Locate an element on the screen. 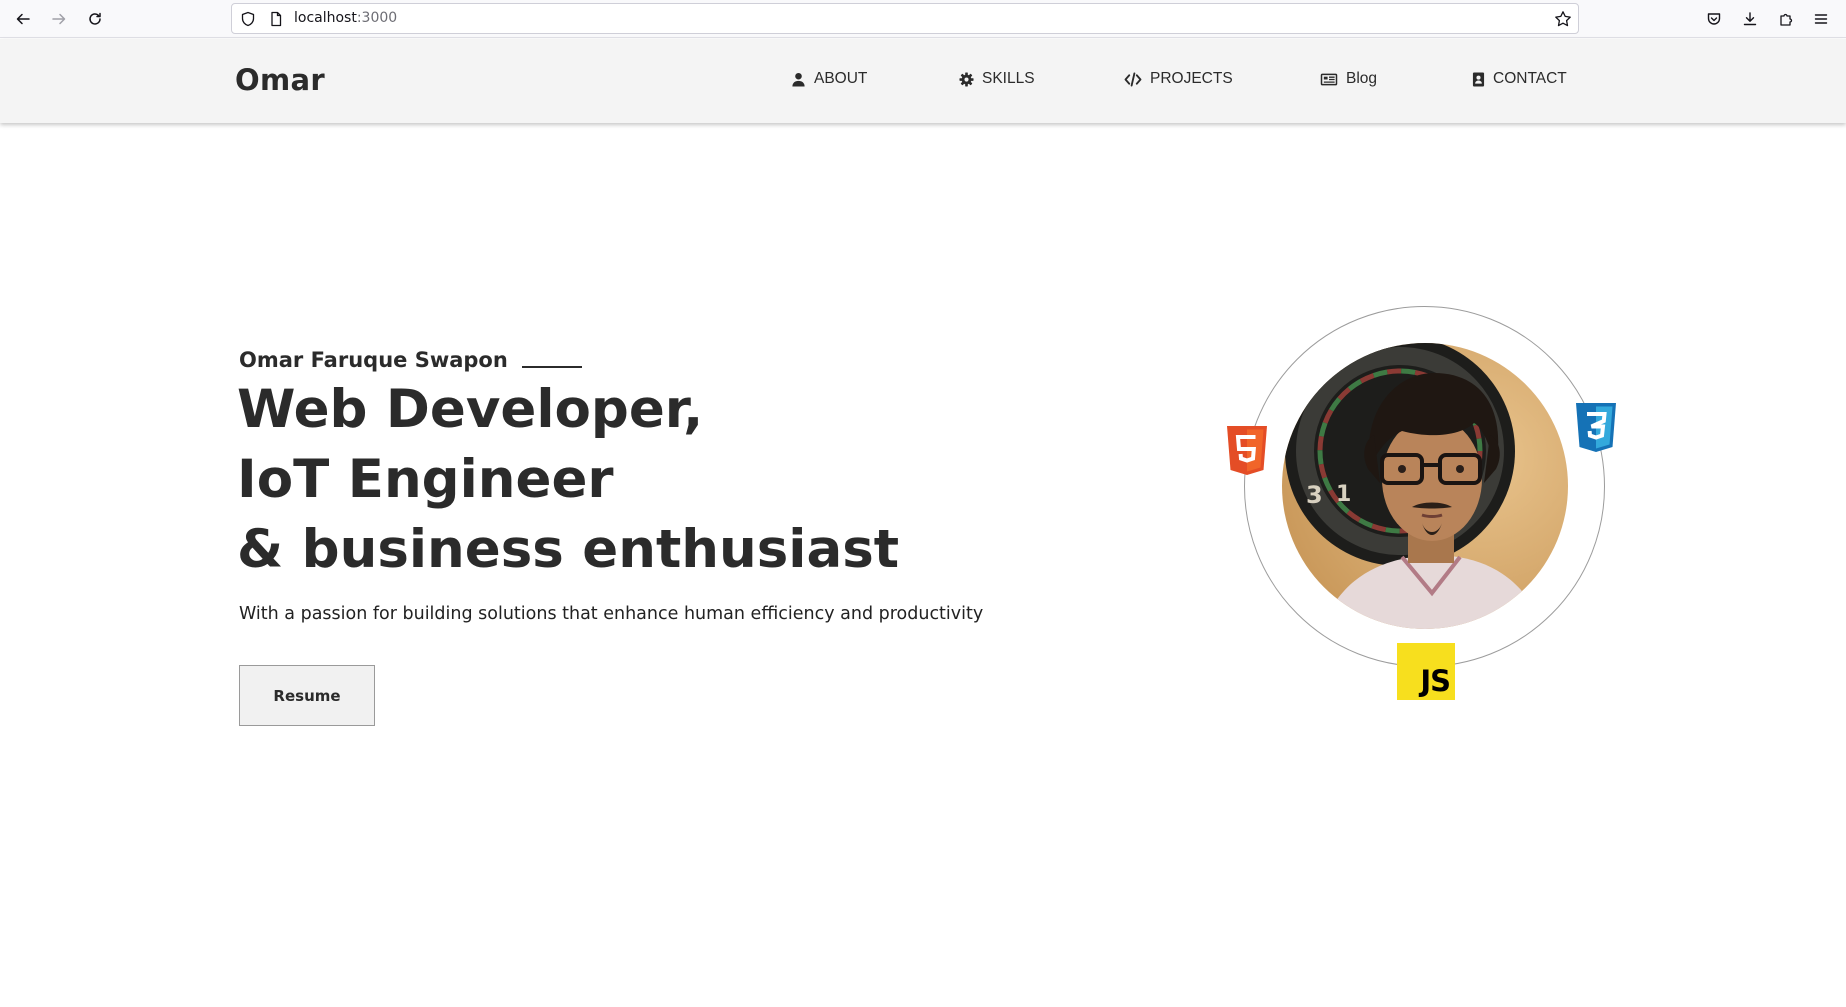 The width and height of the screenshot is (1846, 1007). nav-skills-label: SKILLS is located at coordinates (1008, 78).